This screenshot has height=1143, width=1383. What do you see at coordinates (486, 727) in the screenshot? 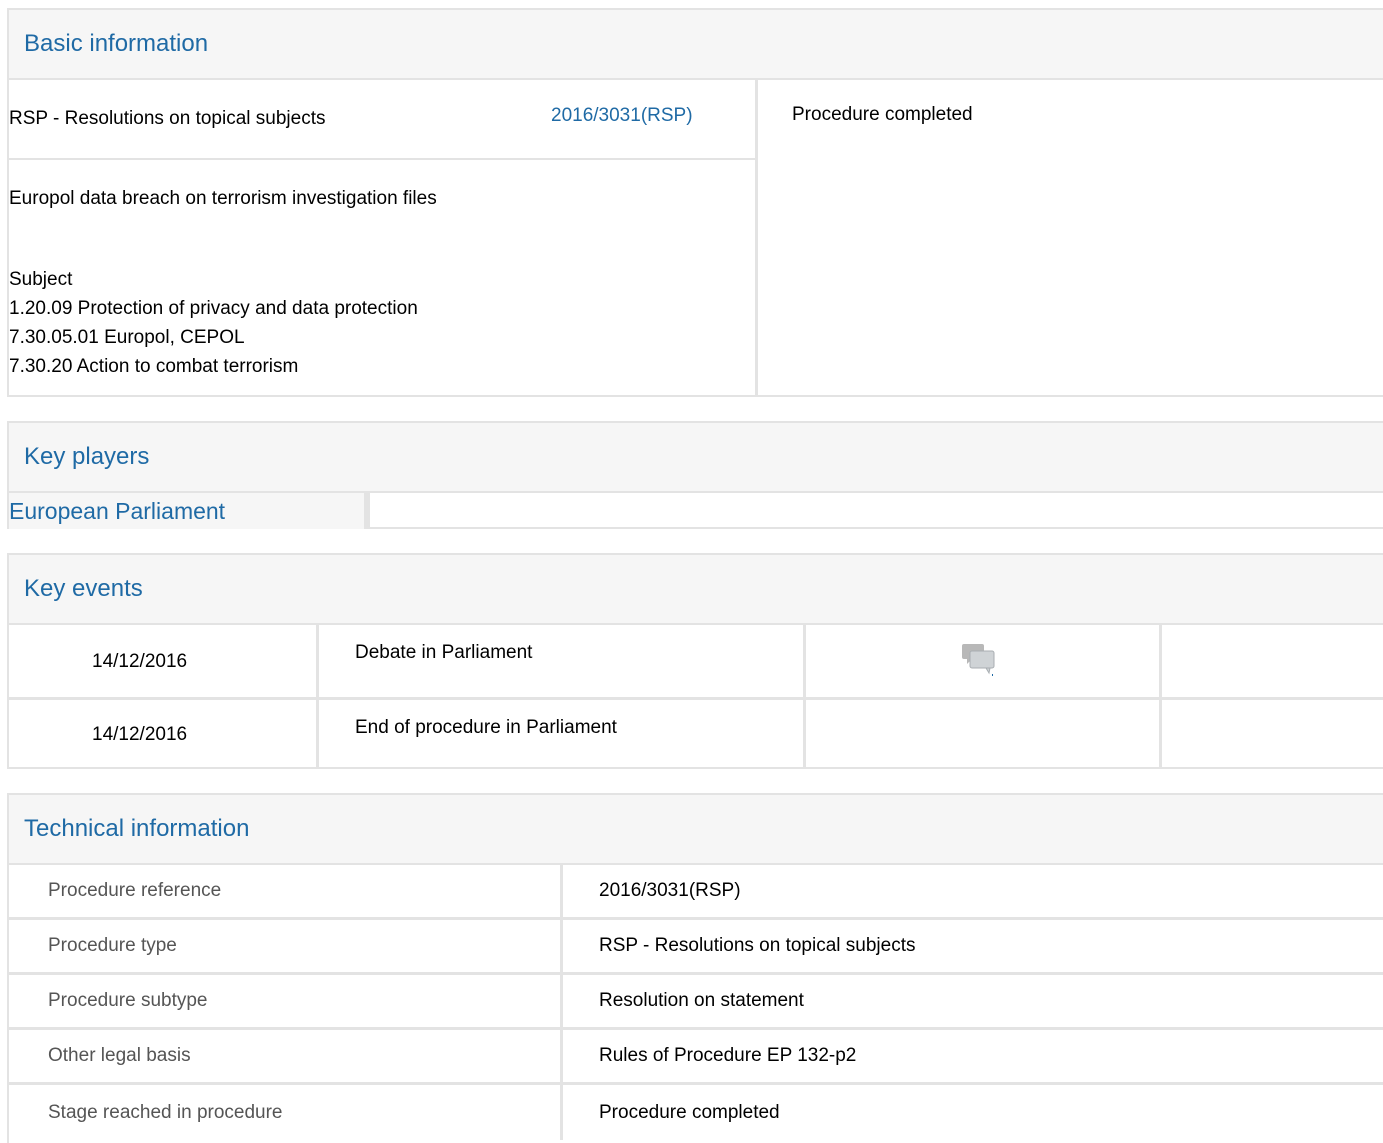
I see `event-description: End of procedure in Parliament` at bounding box center [486, 727].